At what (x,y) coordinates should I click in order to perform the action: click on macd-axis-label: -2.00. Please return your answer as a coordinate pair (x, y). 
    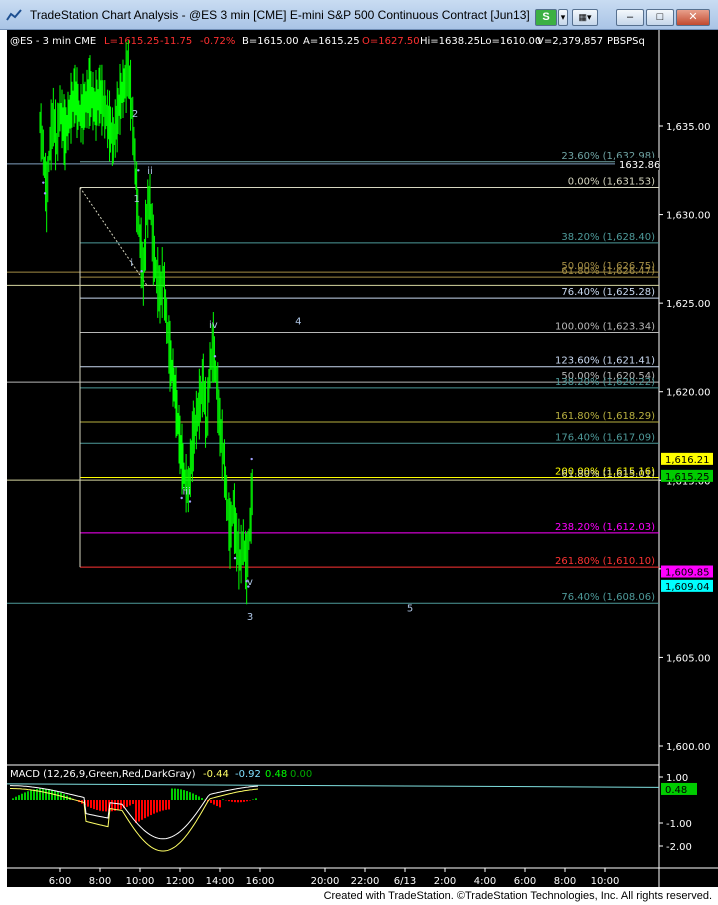
    Looking at the image, I should click on (679, 847).